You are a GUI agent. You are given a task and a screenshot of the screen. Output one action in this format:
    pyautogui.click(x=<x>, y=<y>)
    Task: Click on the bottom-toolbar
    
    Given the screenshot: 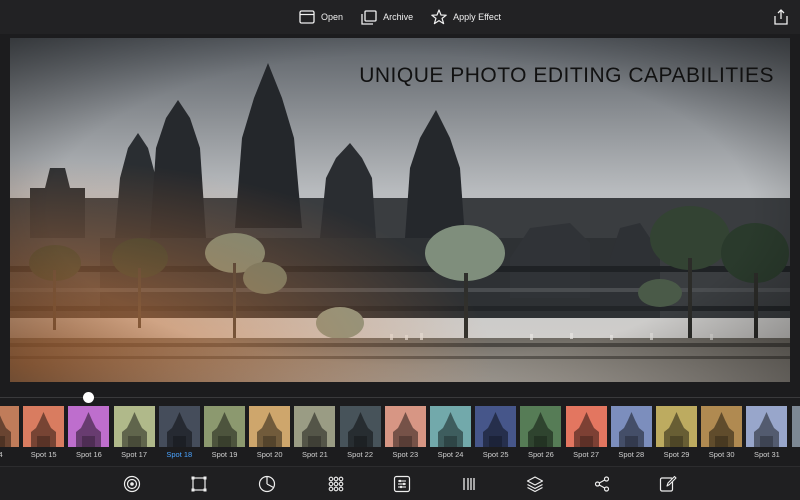 What is the action you would take?
    pyautogui.click(x=400, y=483)
    